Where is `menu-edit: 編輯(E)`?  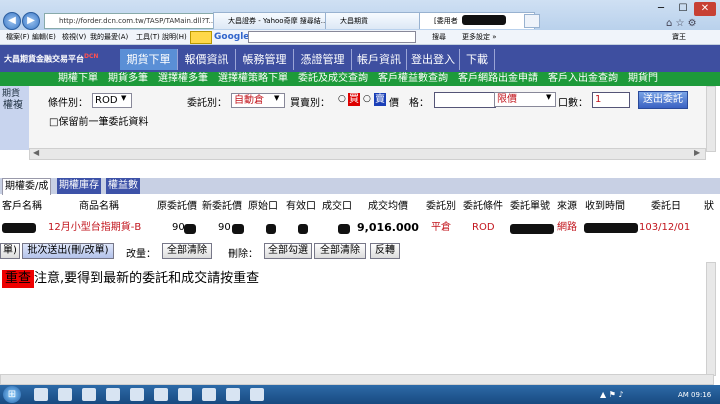
menu-edit: 編輯(E) is located at coordinates (44, 37).